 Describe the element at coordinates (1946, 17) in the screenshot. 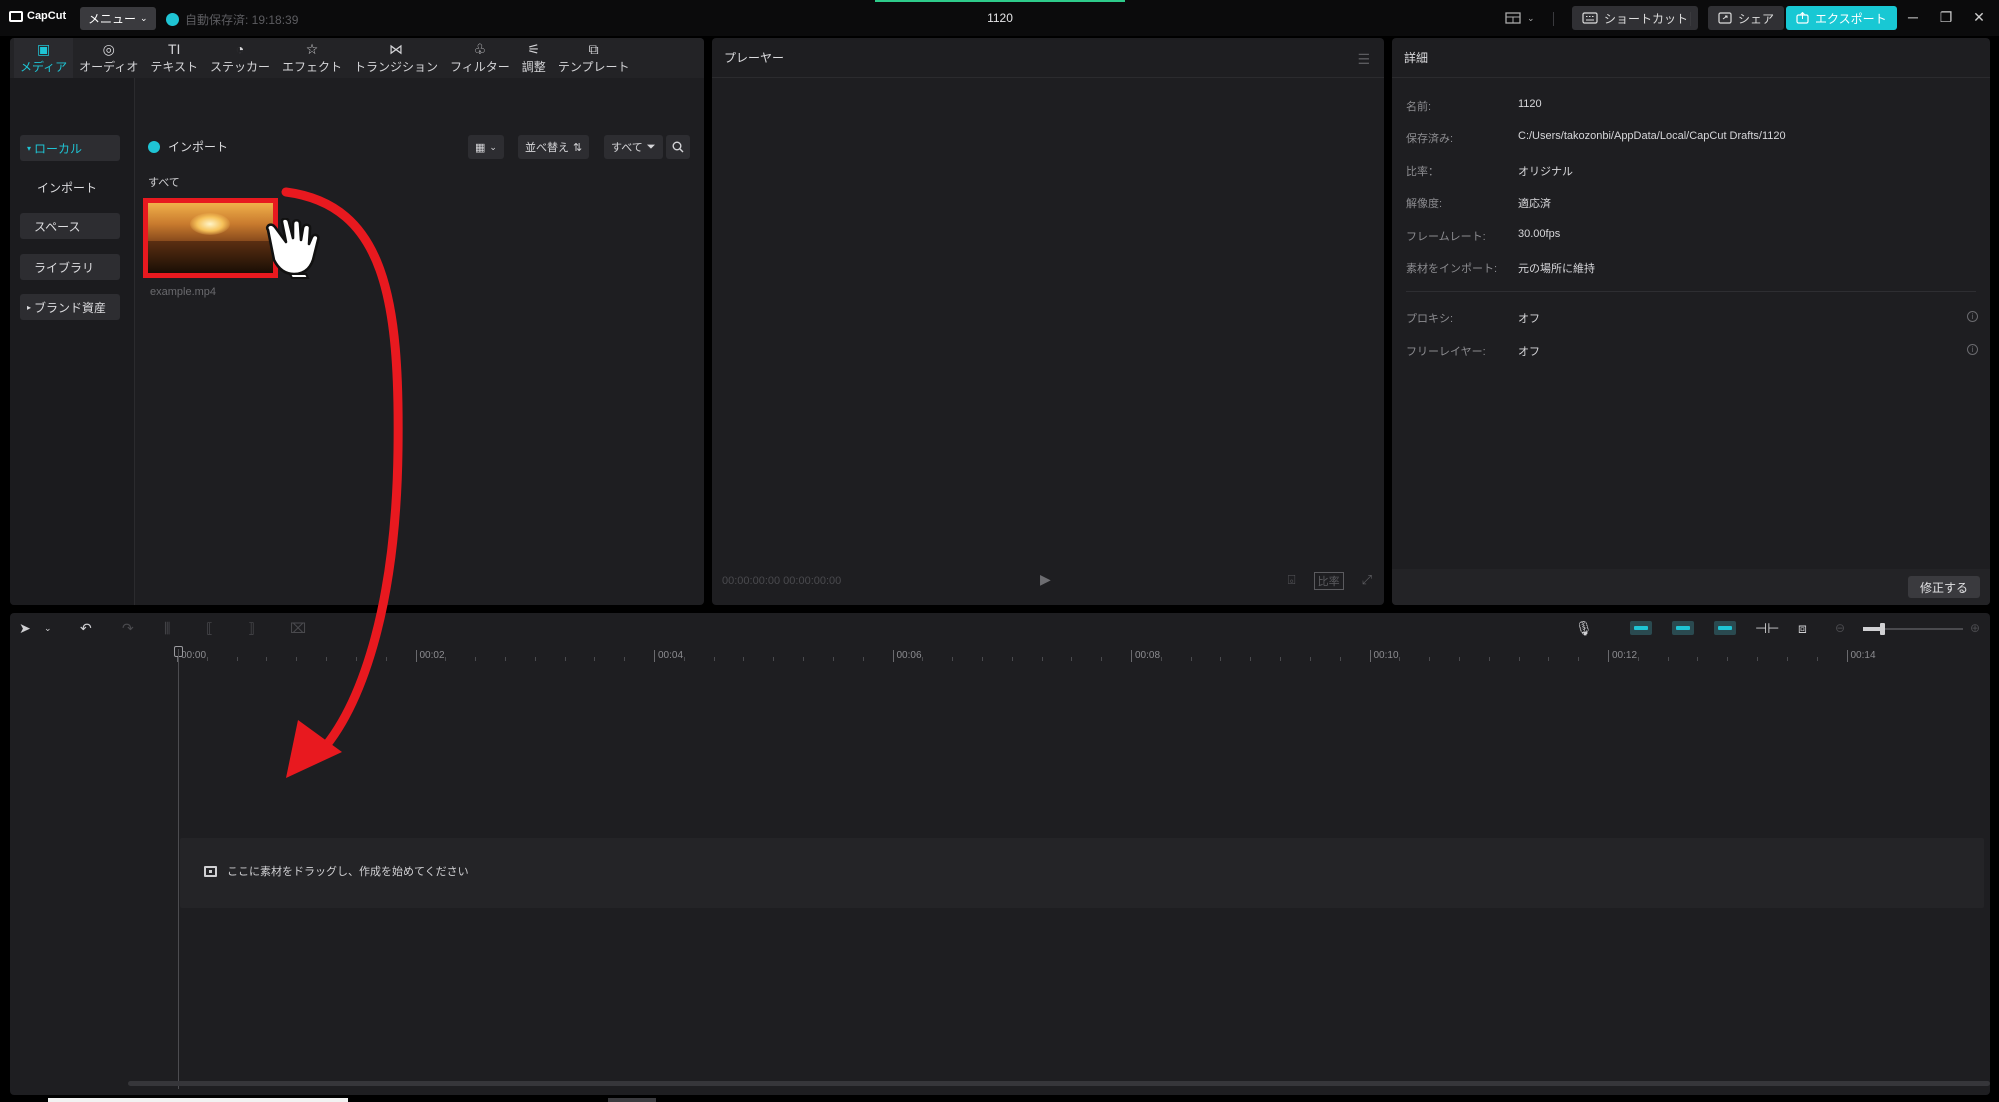

I see `restore-button: ❐` at that location.